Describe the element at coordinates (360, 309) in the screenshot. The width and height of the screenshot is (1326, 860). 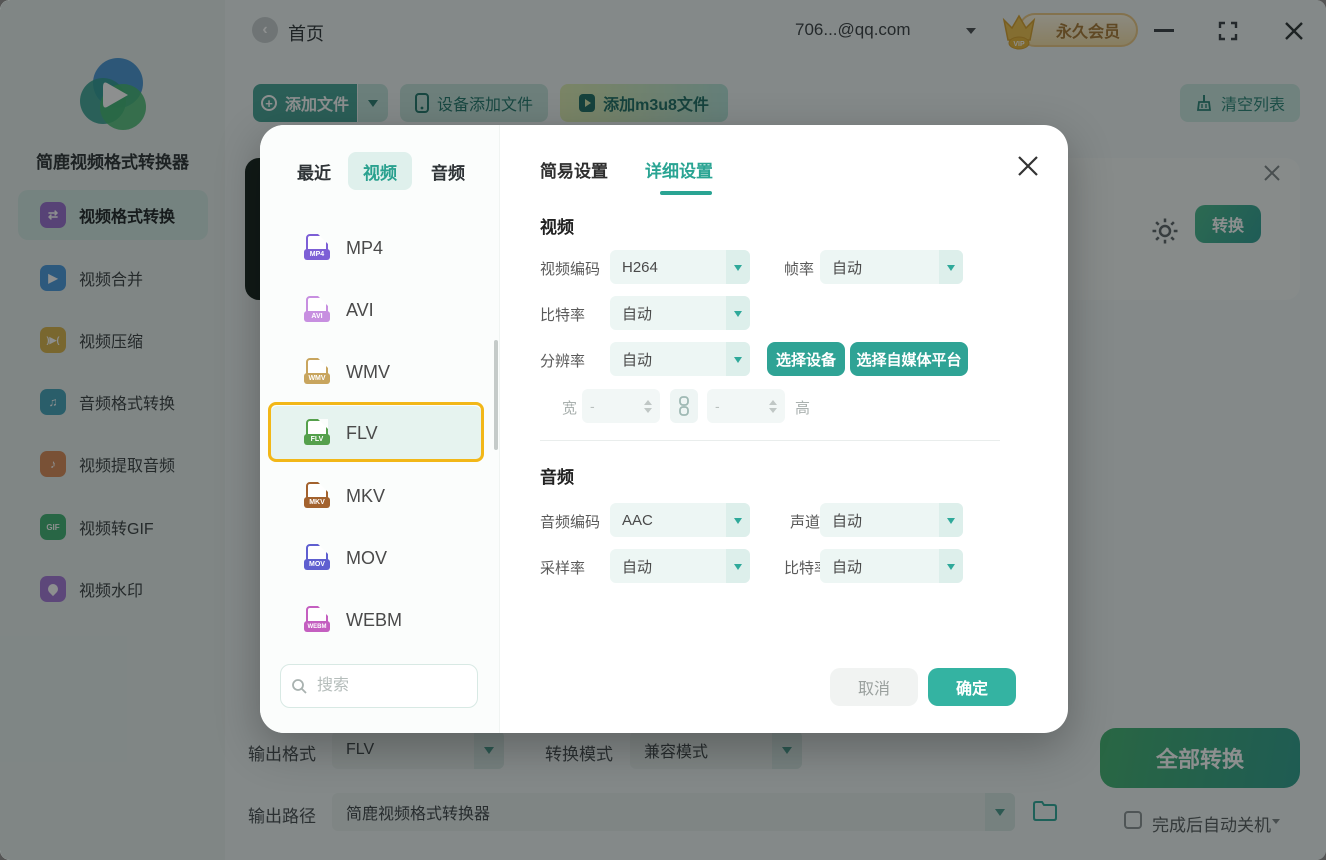
I see `format-label: AVI` at that location.